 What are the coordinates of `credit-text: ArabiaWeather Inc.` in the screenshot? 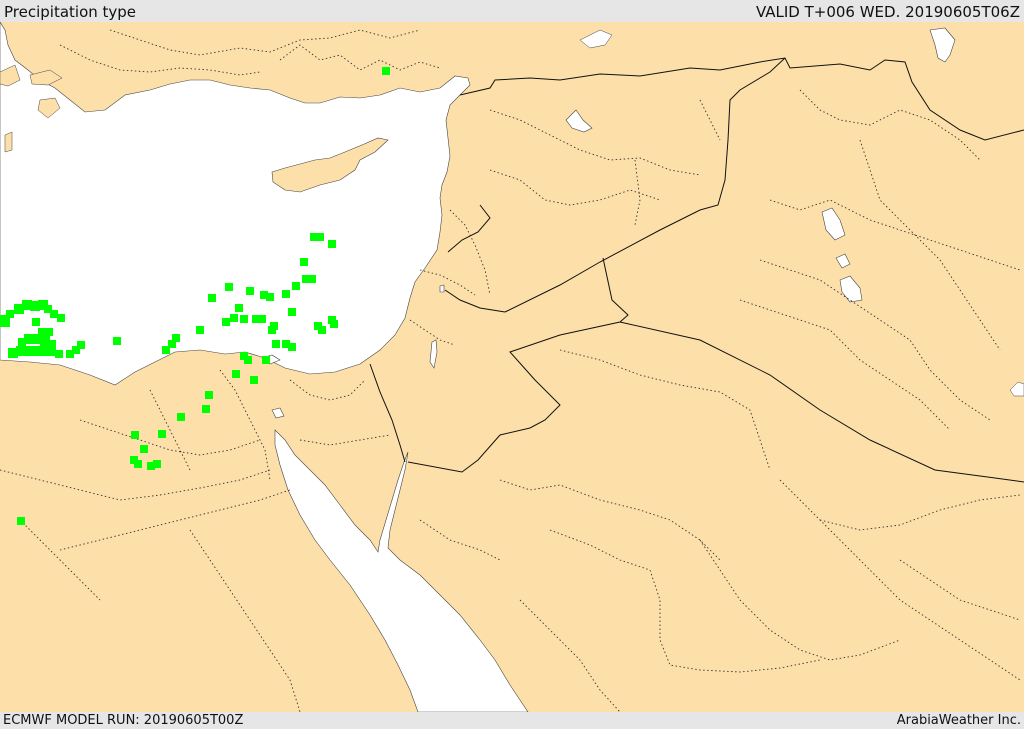 It's located at (958, 720).